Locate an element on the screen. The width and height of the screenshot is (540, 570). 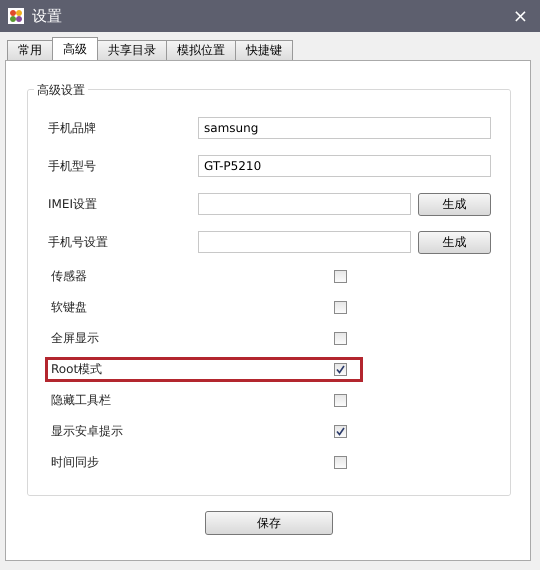
field-label: 手机号设置 is located at coordinates (78, 242).